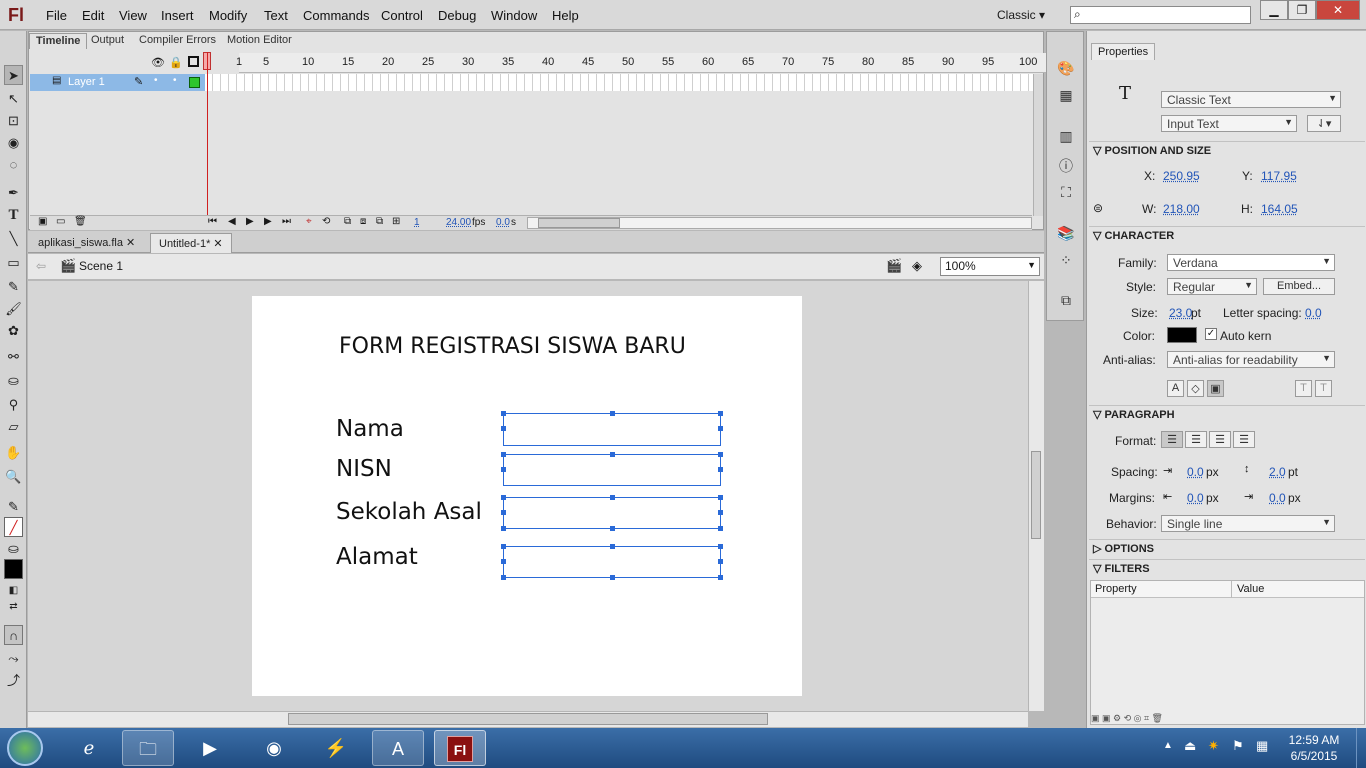 This screenshot has height=768, width=1366. I want to click on info-panel-icon: ⓘ, so click(1066, 165).